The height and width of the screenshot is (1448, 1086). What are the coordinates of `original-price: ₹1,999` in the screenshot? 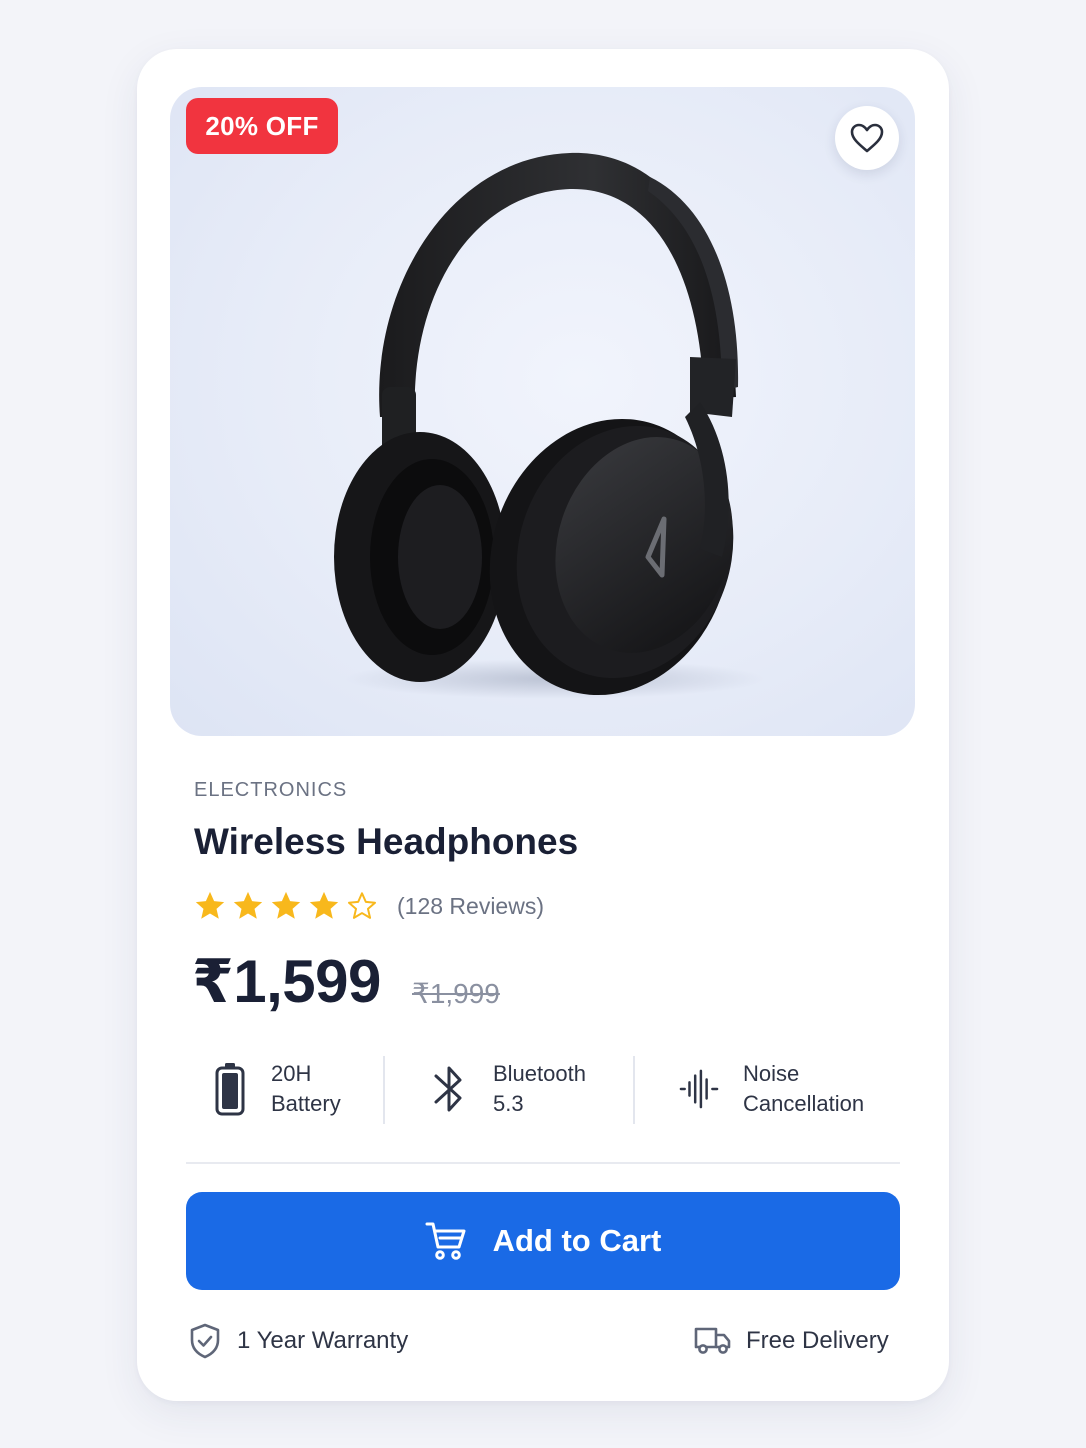 It's located at (456, 993).